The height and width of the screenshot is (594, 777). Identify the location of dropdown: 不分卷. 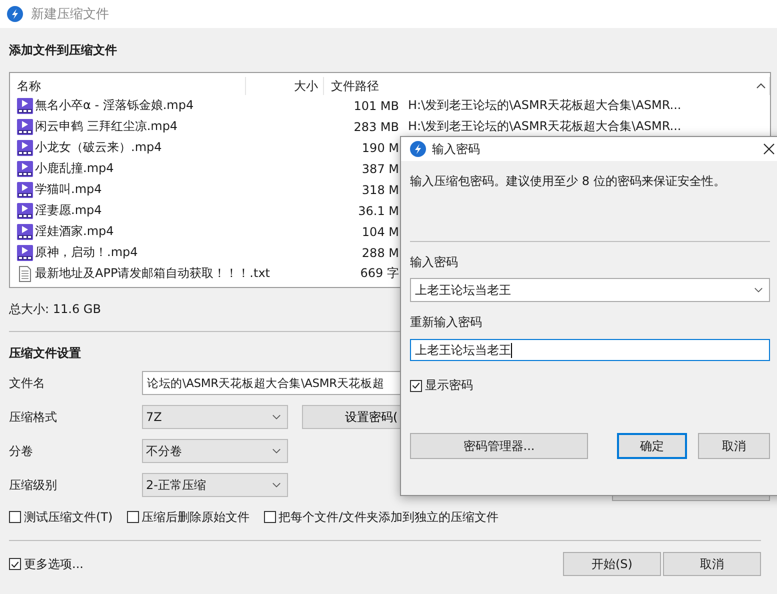
(215, 451).